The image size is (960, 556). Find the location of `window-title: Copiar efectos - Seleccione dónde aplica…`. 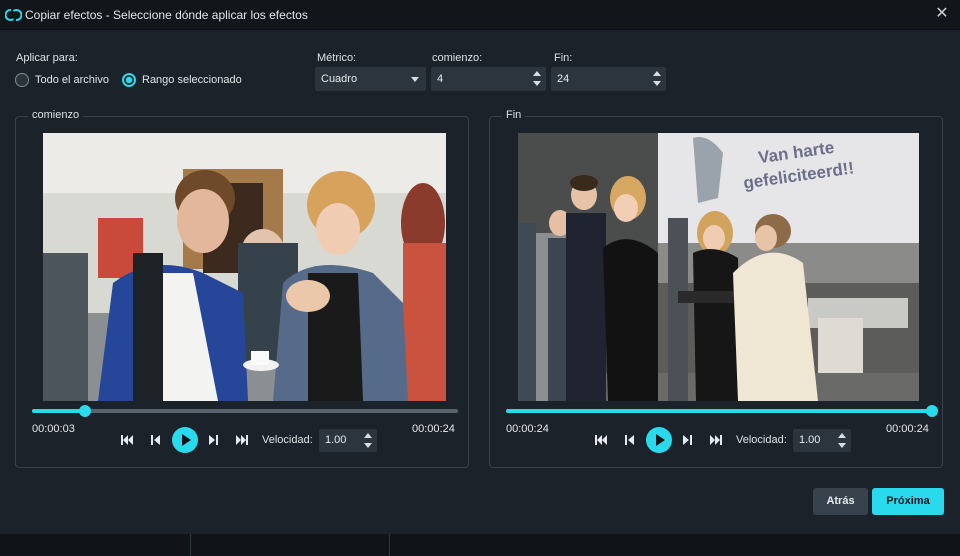

window-title: Copiar efectos - Seleccione dónde aplica… is located at coordinates (166, 15).